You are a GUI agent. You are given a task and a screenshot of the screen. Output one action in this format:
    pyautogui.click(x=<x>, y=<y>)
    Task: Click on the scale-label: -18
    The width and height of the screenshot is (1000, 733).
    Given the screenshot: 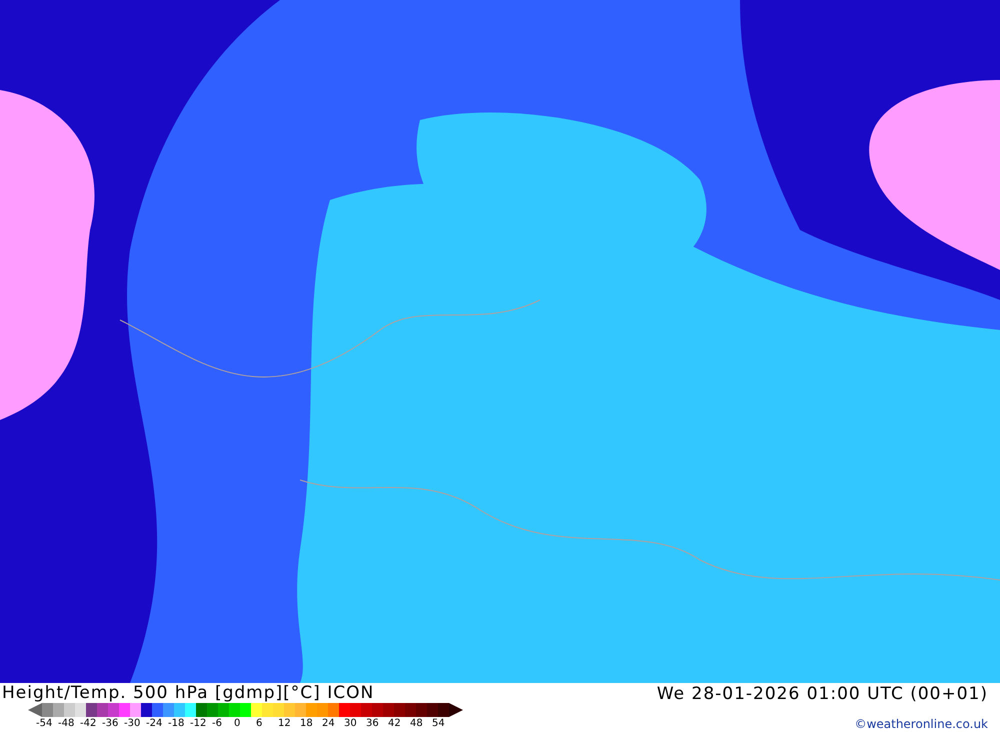 What is the action you would take?
    pyautogui.click(x=177, y=724)
    